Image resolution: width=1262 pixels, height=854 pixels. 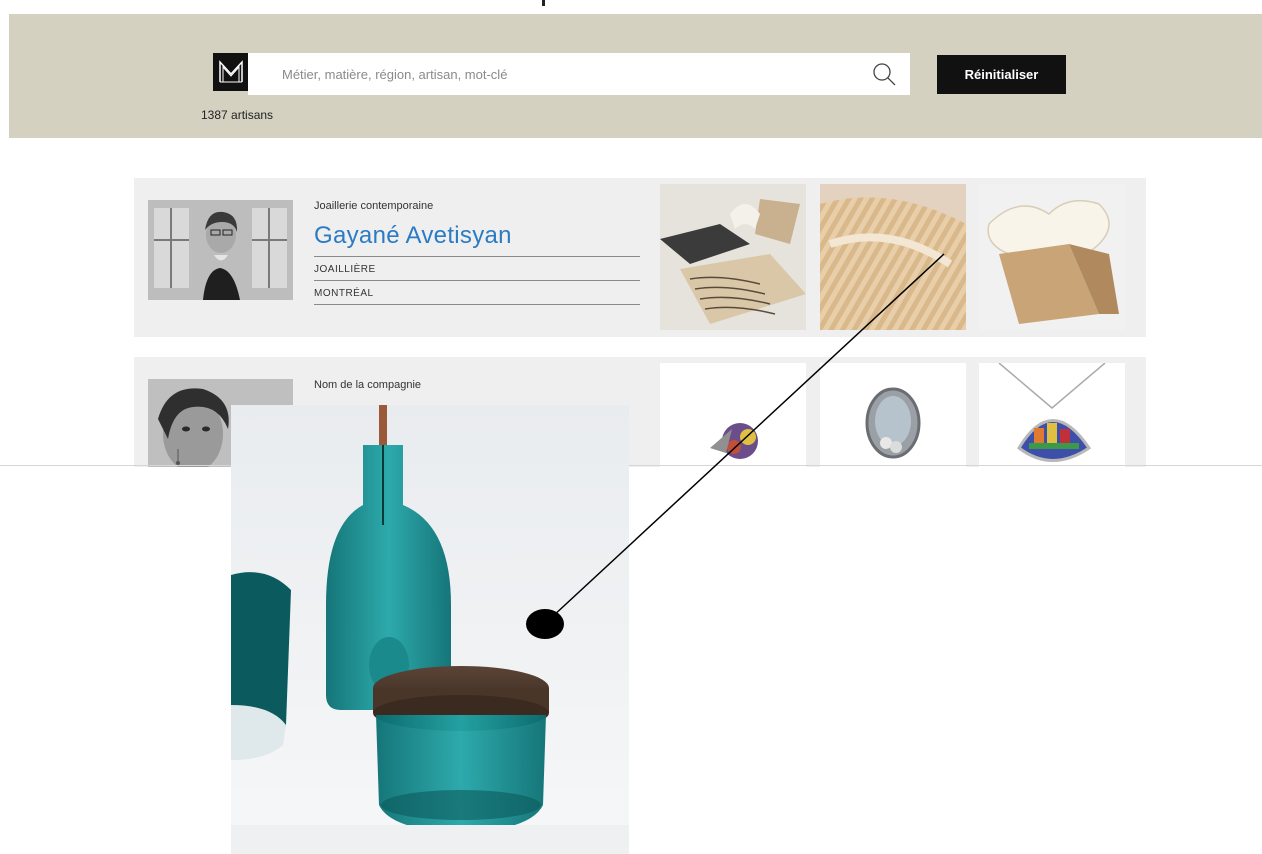 I want to click on artisan-trade: JOAILLIÈRE, so click(x=477, y=268).